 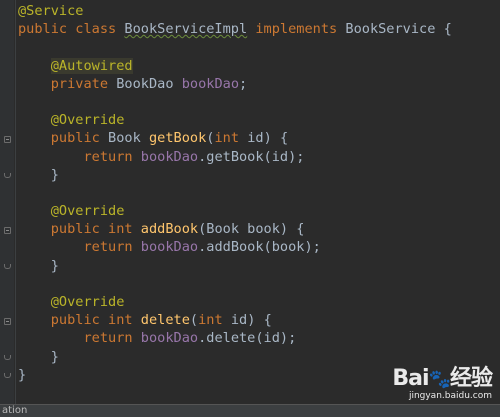 I want to click on code-token: (, so click(x=194, y=320).